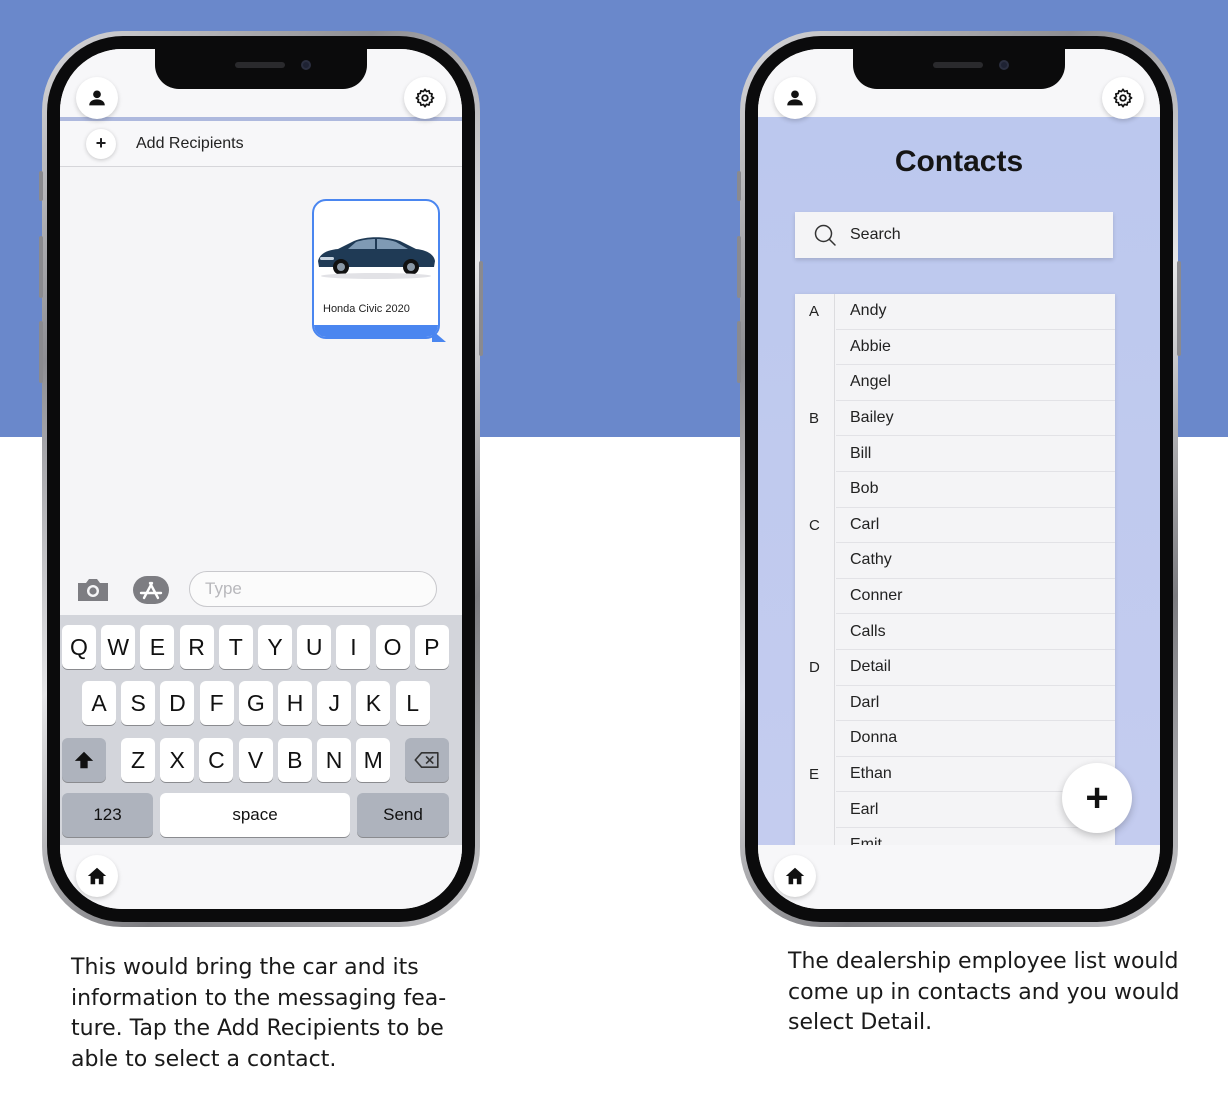 The width and height of the screenshot is (1228, 1098). I want to click on key-t: T, so click(235, 647).